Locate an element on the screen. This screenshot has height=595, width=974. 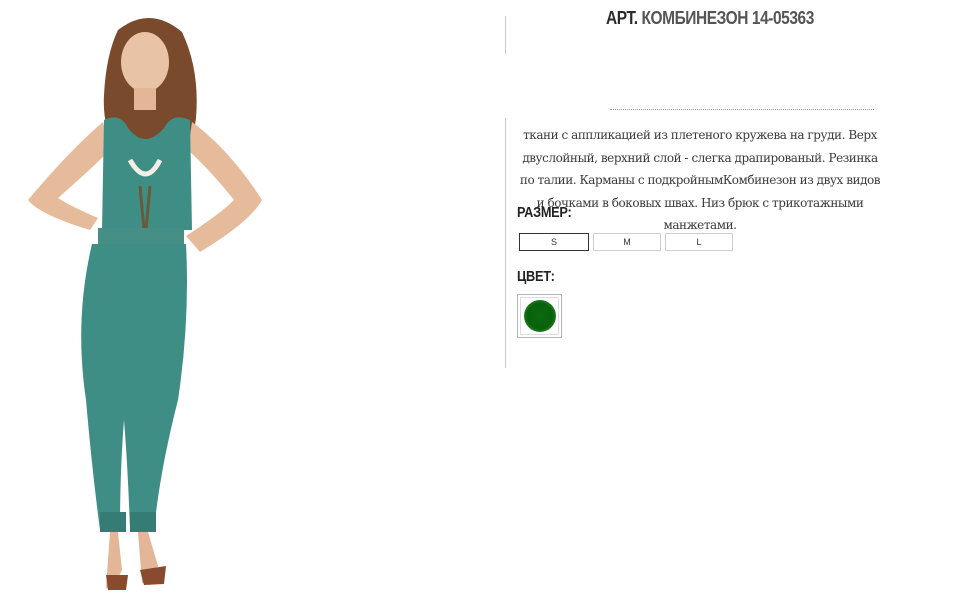
size-option-s: S is located at coordinates (554, 242).